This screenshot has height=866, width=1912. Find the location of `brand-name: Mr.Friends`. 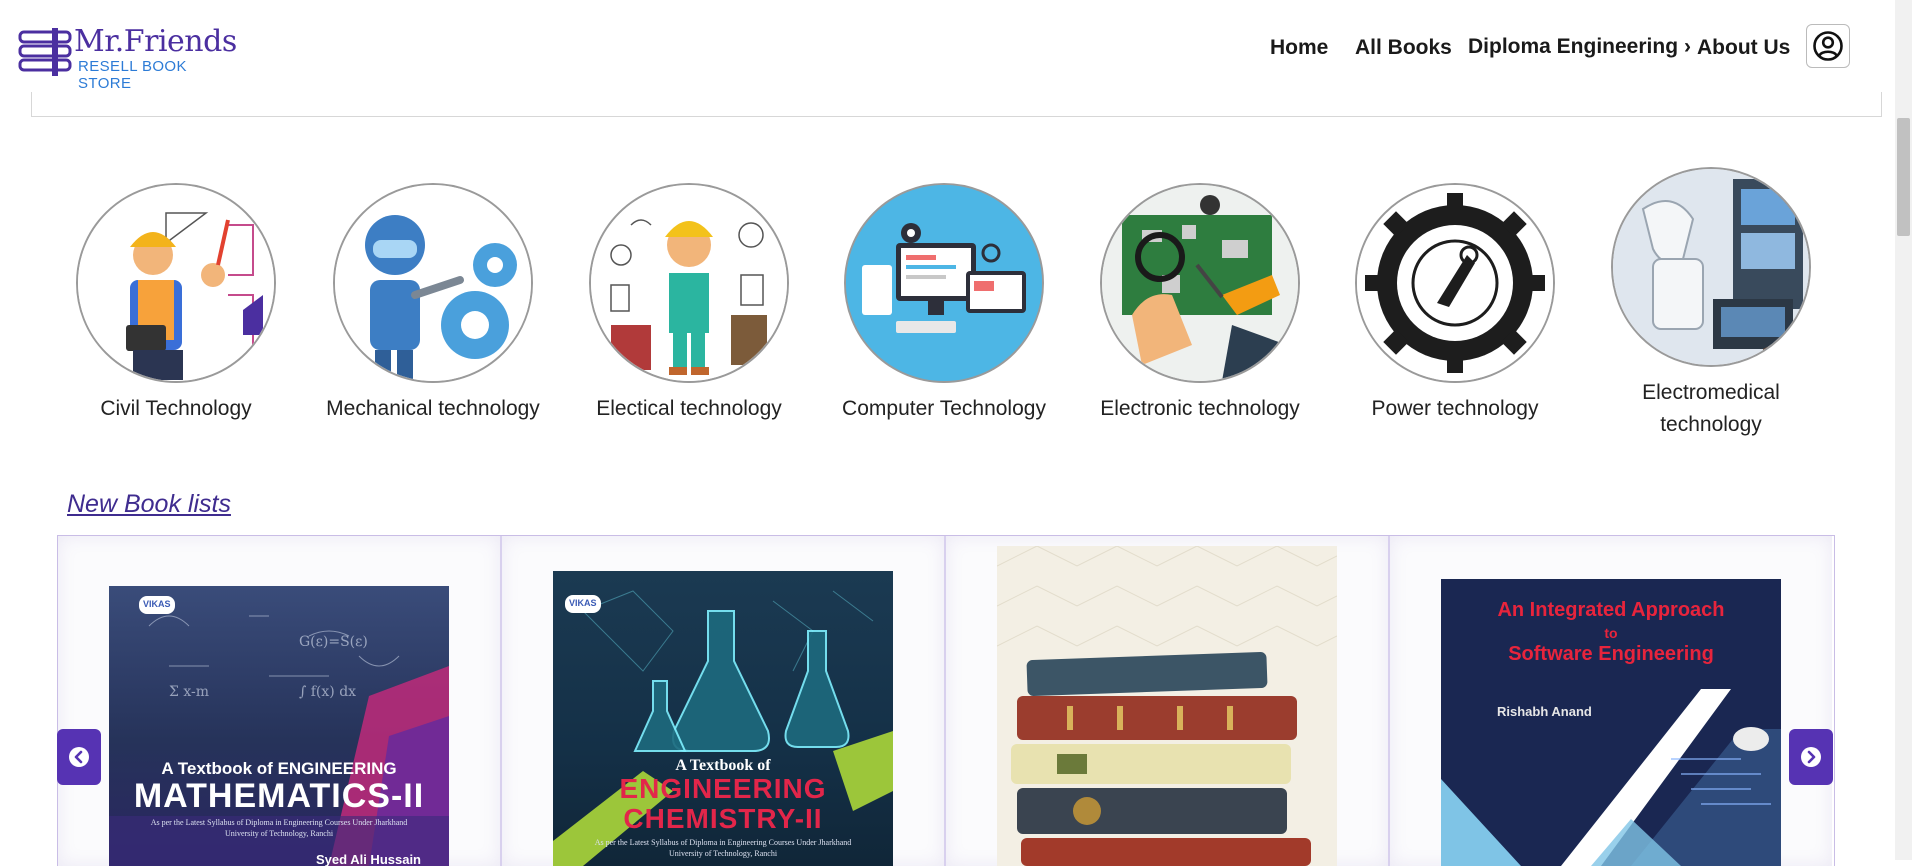

brand-name: Mr.Friends is located at coordinates (155, 41).